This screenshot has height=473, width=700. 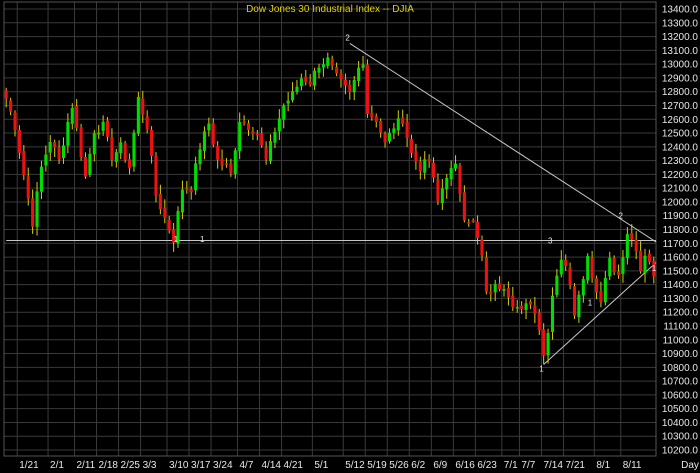 I want to click on y-tick-label: 13300.0, so click(x=680, y=23).